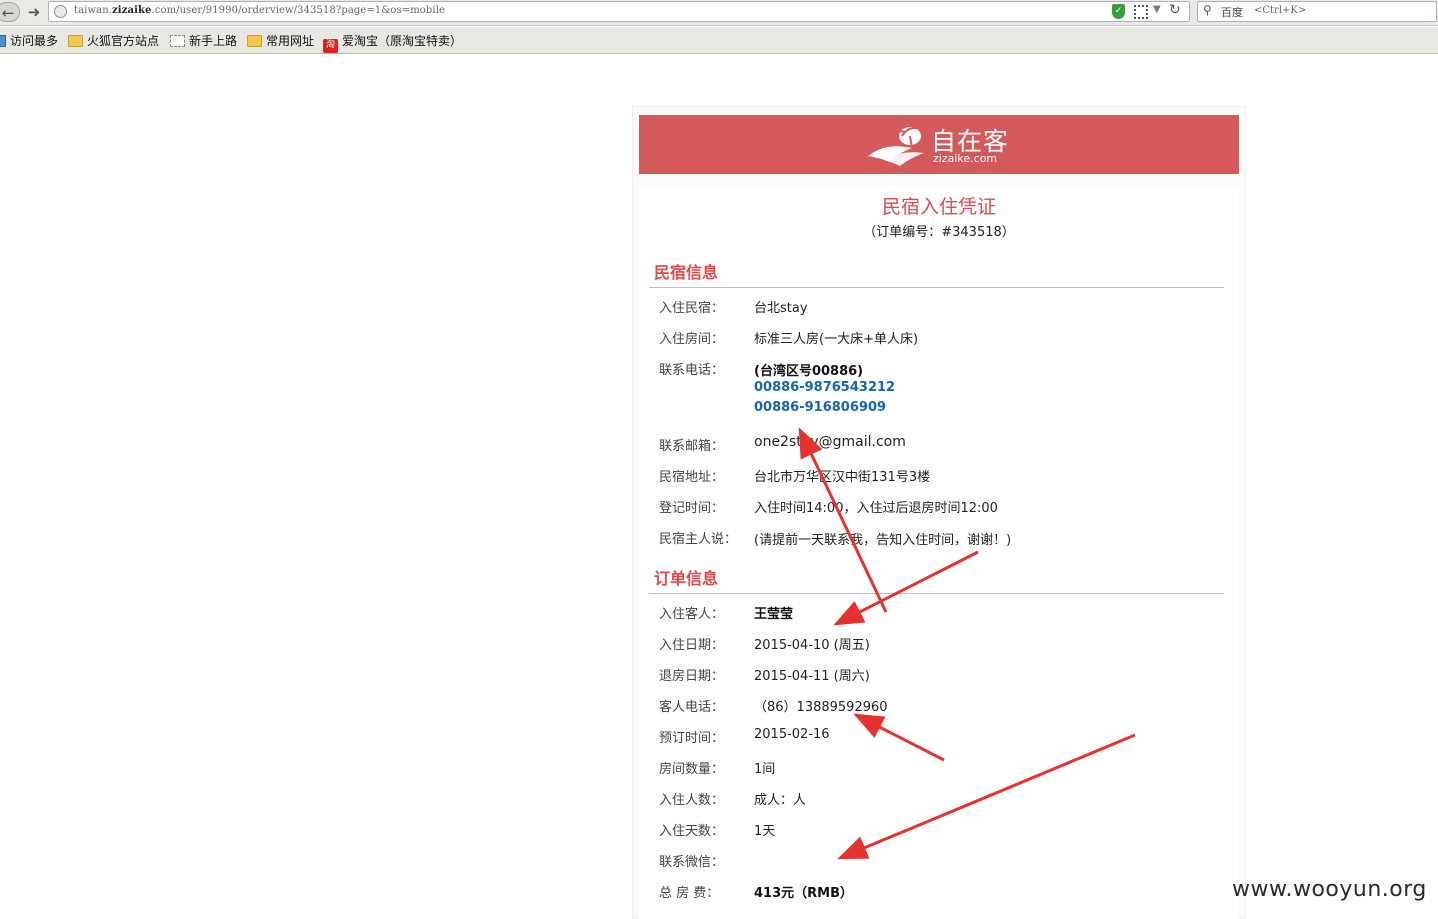 Image resolution: width=1438 pixels, height=919 pixels. I want to click on forward-icon: ➜, so click(34, 12).